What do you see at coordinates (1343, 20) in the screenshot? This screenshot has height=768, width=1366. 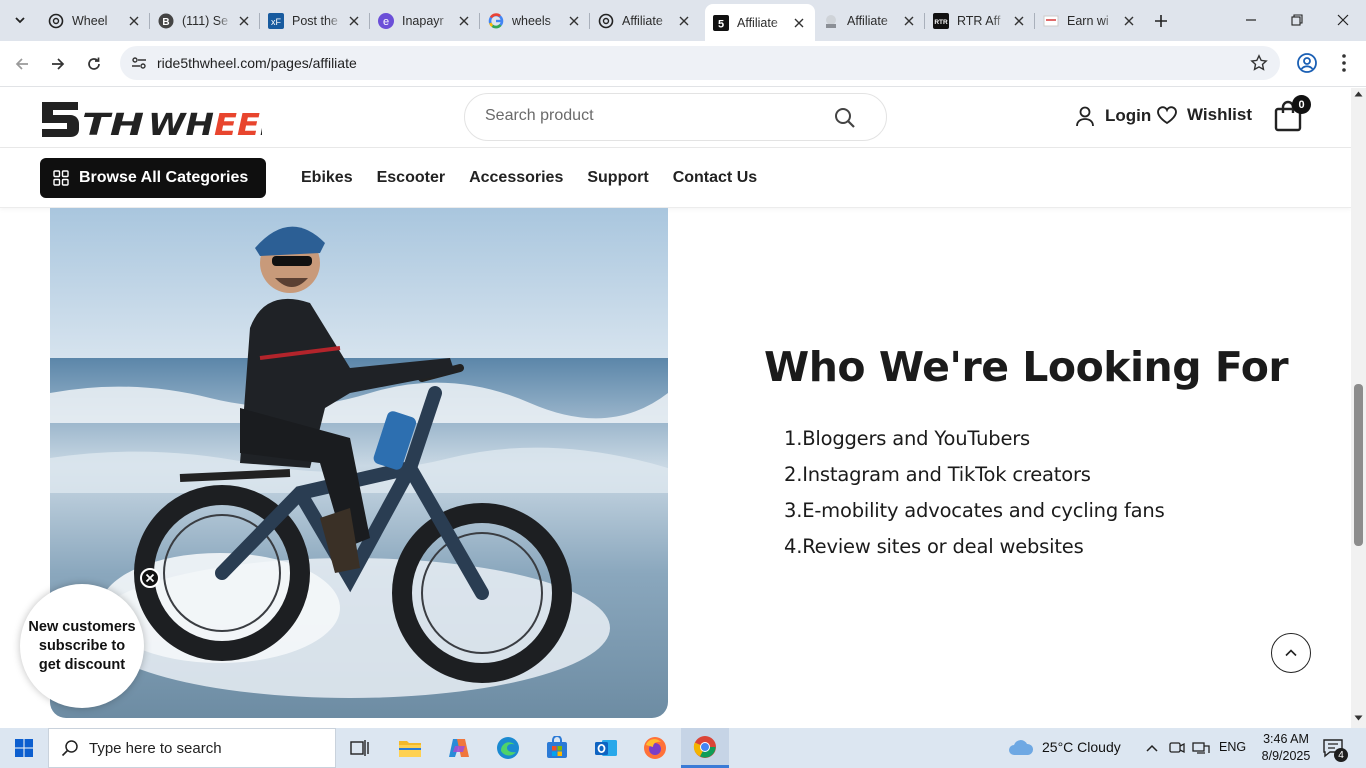 I see `close-window-button` at bounding box center [1343, 20].